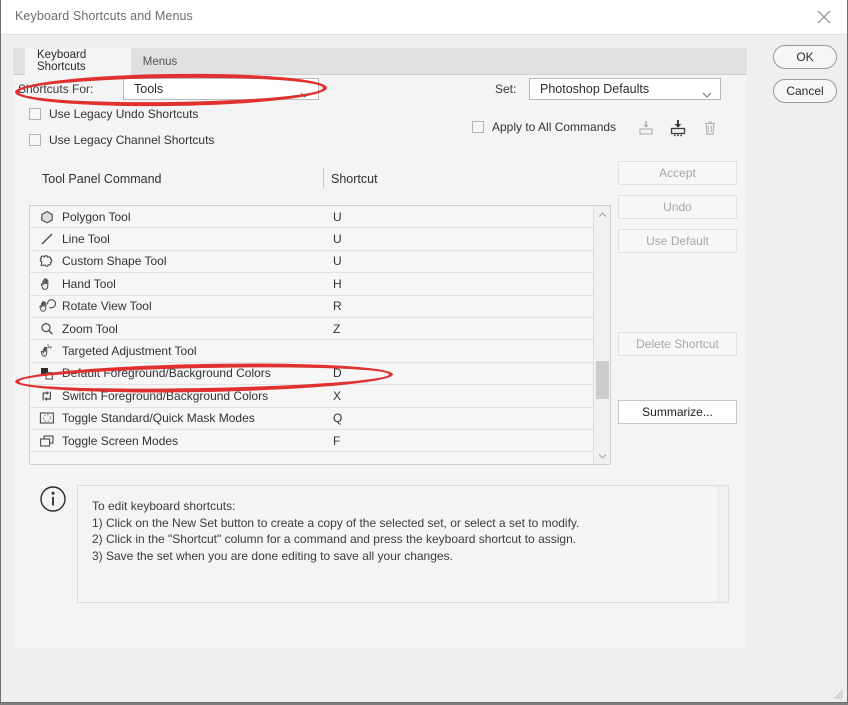  I want to click on row-command-label: Line Tool, so click(86, 239).